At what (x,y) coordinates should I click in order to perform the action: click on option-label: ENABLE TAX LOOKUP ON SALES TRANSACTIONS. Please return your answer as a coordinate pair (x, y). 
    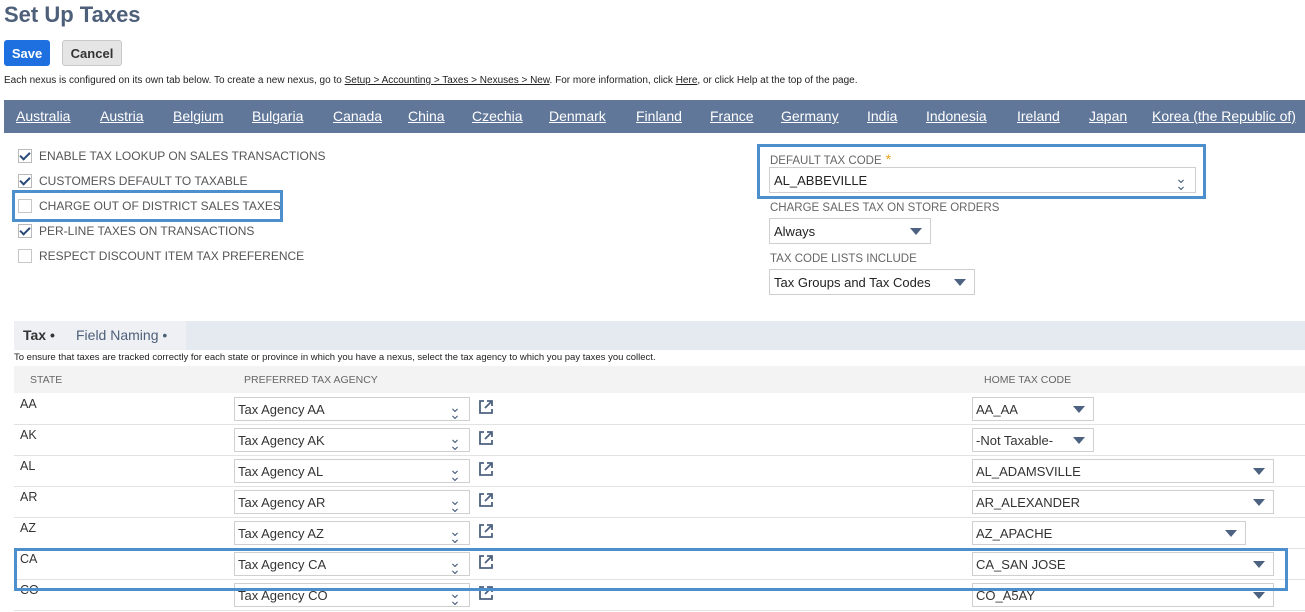
    Looking at the image, I should click on (182, 156).